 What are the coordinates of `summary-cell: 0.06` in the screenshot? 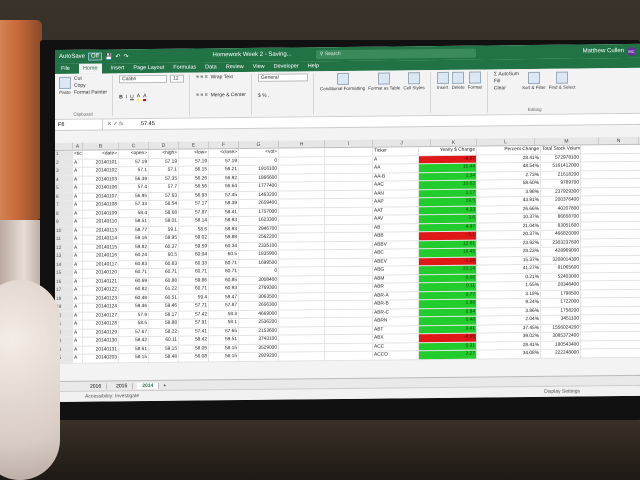 It's located at (448, 278).